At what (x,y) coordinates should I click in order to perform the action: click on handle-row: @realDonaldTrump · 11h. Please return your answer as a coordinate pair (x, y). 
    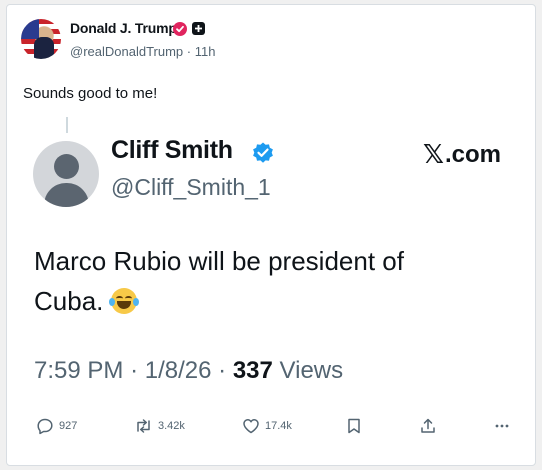
    Looking at the image, I should click on (142, 51).